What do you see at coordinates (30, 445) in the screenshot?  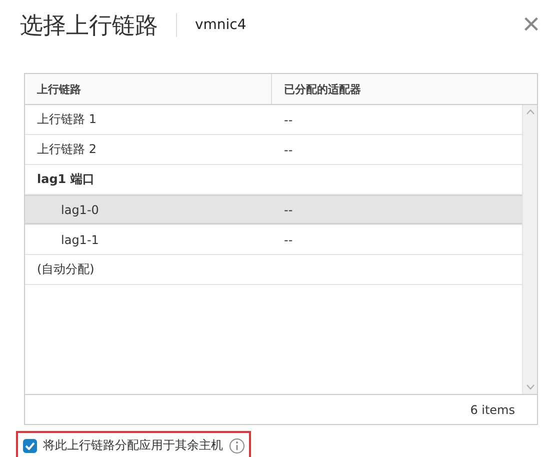 I see `checkbox` at bounding box center [30, 445].